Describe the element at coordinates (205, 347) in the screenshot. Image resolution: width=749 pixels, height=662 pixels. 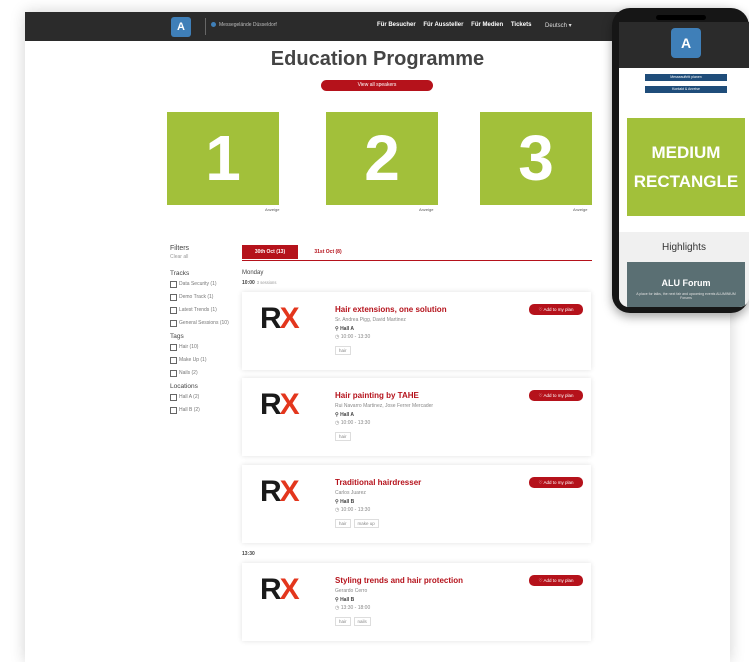
I see `filter-tag: Hair (10)` at that location.